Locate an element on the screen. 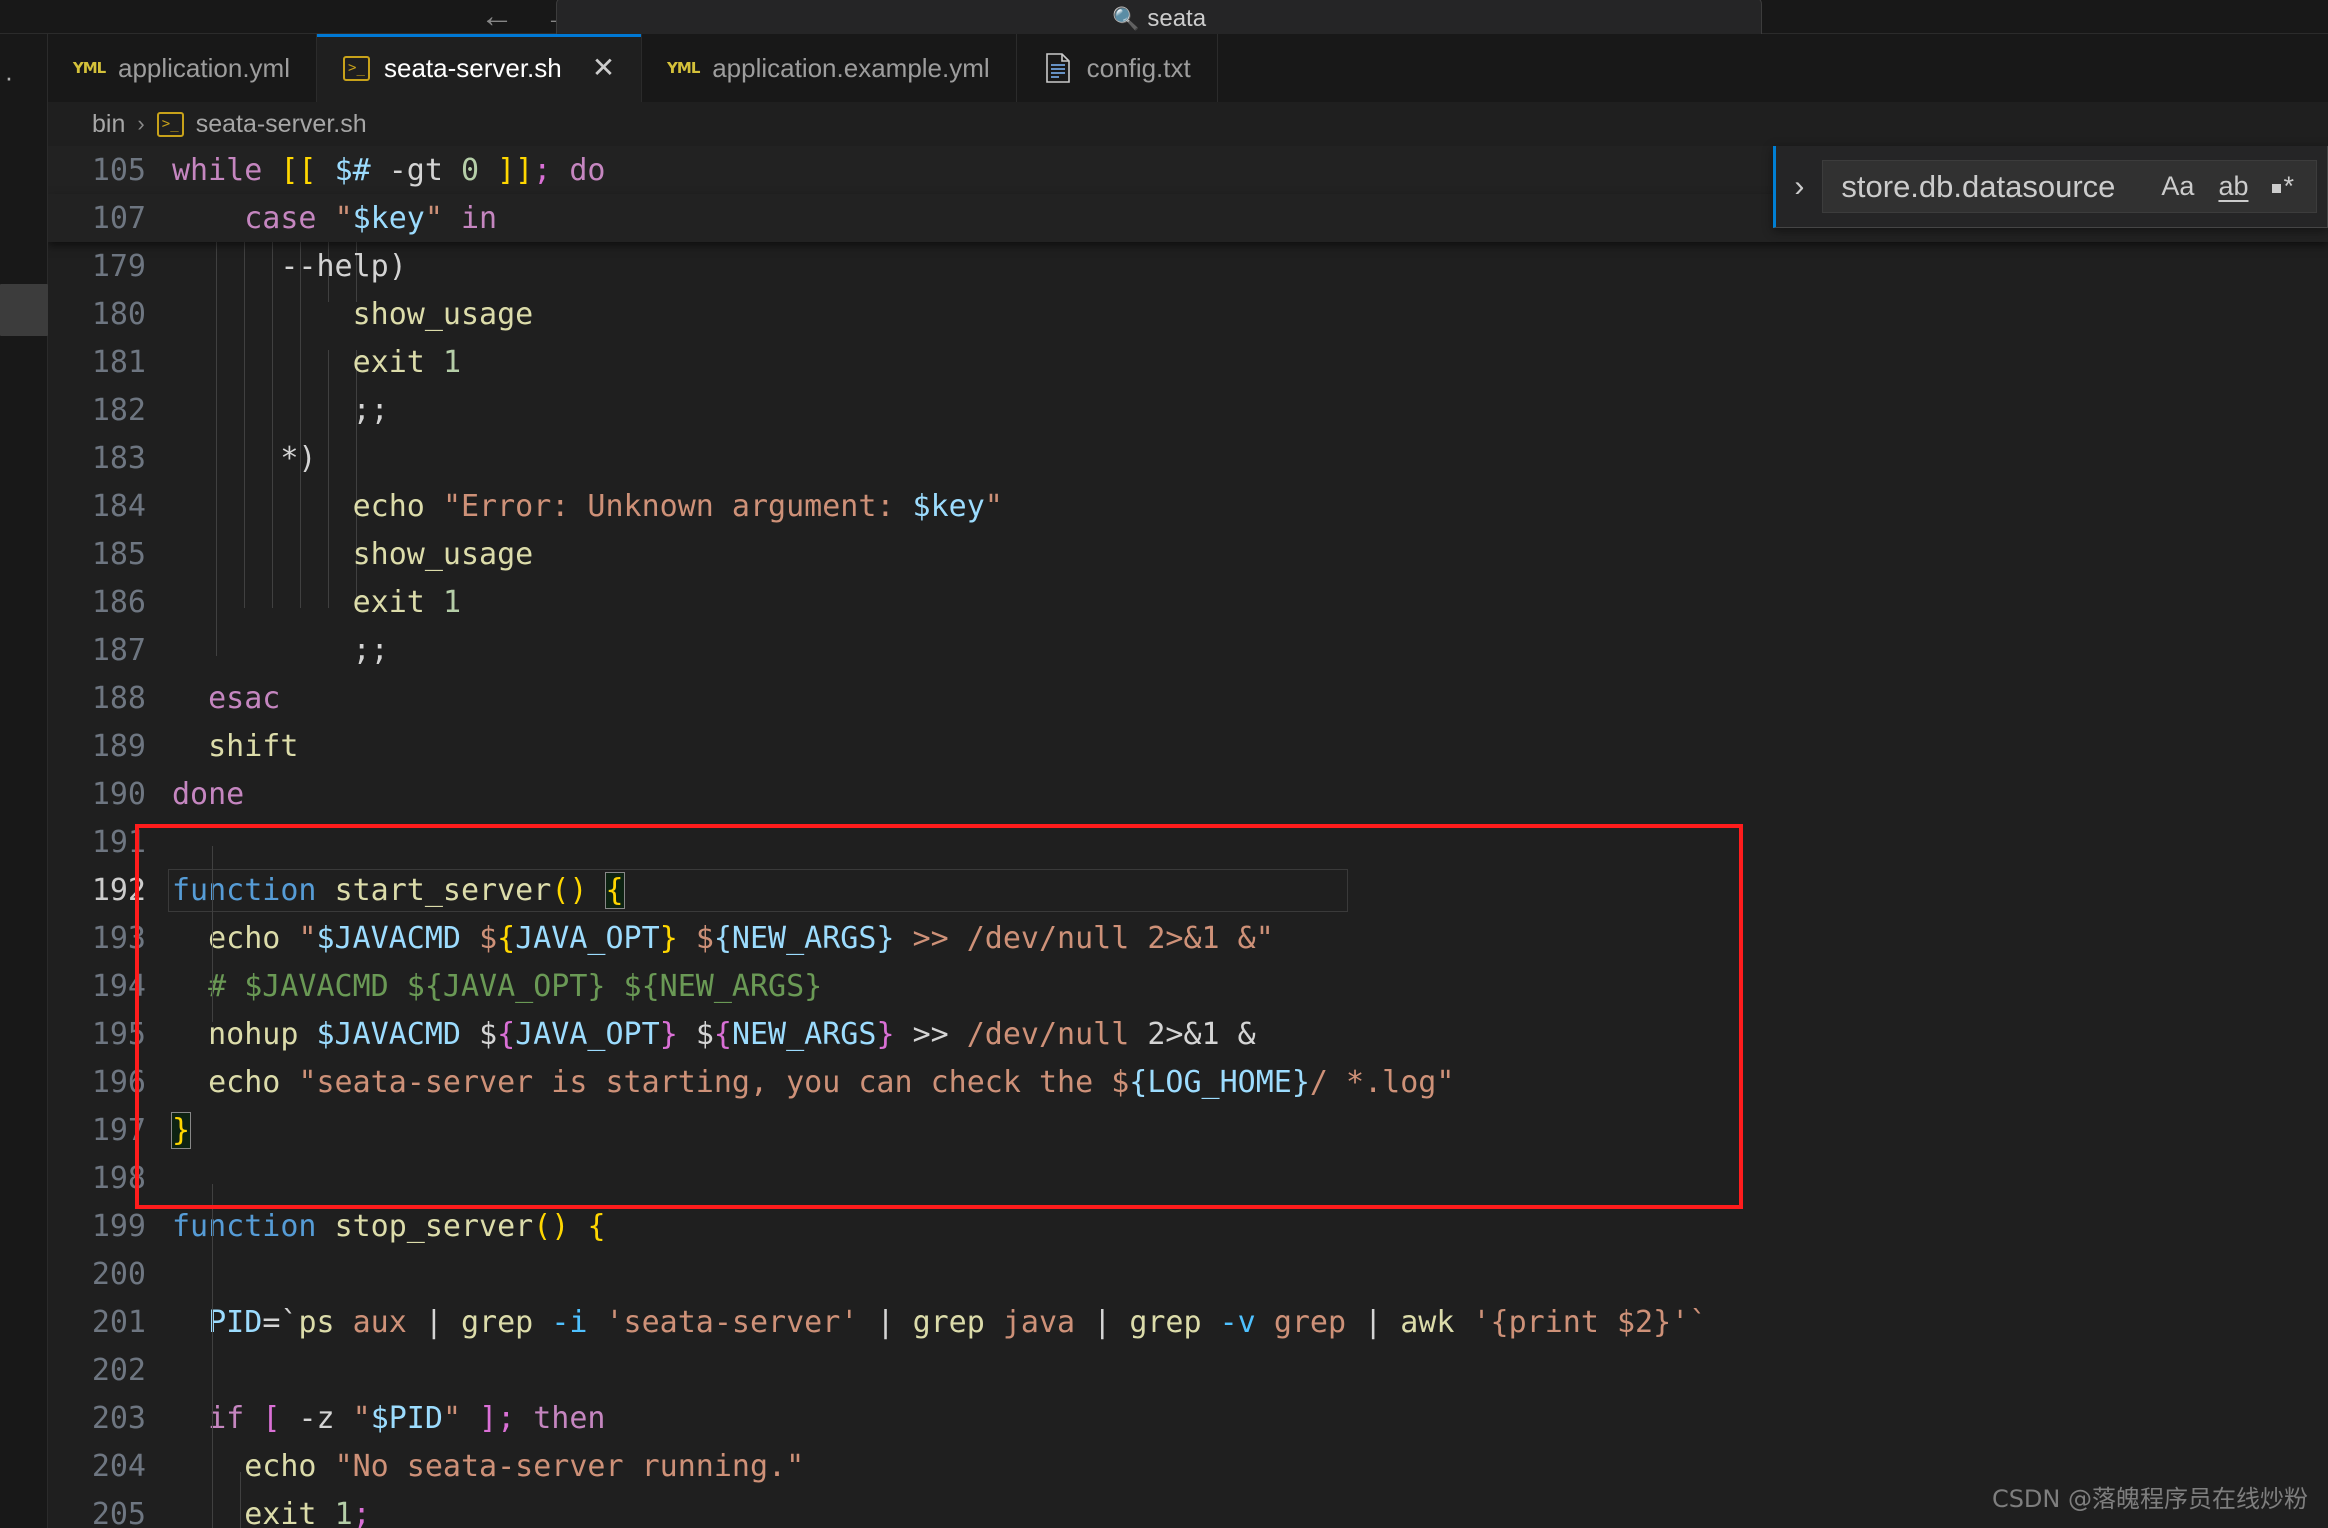  code-line: 204 echo "No seata-server running." is located at coordinates (1188, 1466).